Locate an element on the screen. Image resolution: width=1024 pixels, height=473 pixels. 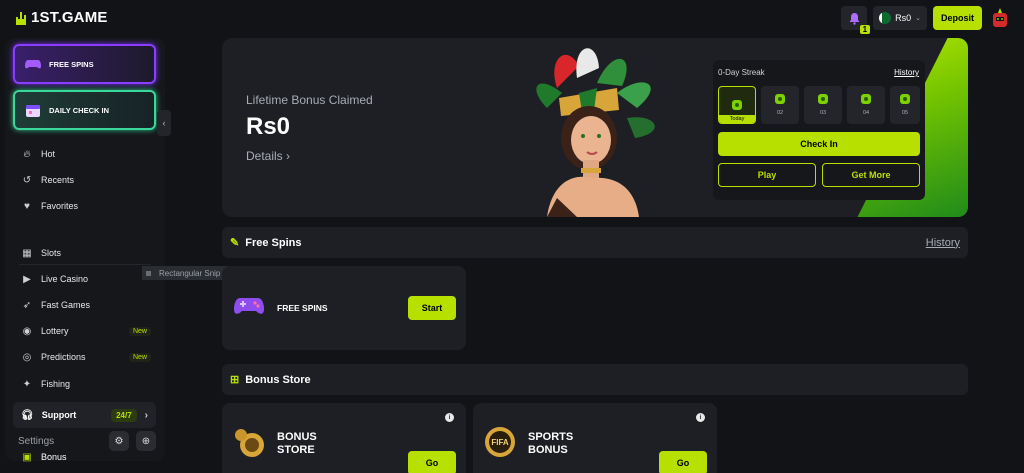
sidebar-item-hot: 🔥︎ Hot is located at coordinates (86, 154).